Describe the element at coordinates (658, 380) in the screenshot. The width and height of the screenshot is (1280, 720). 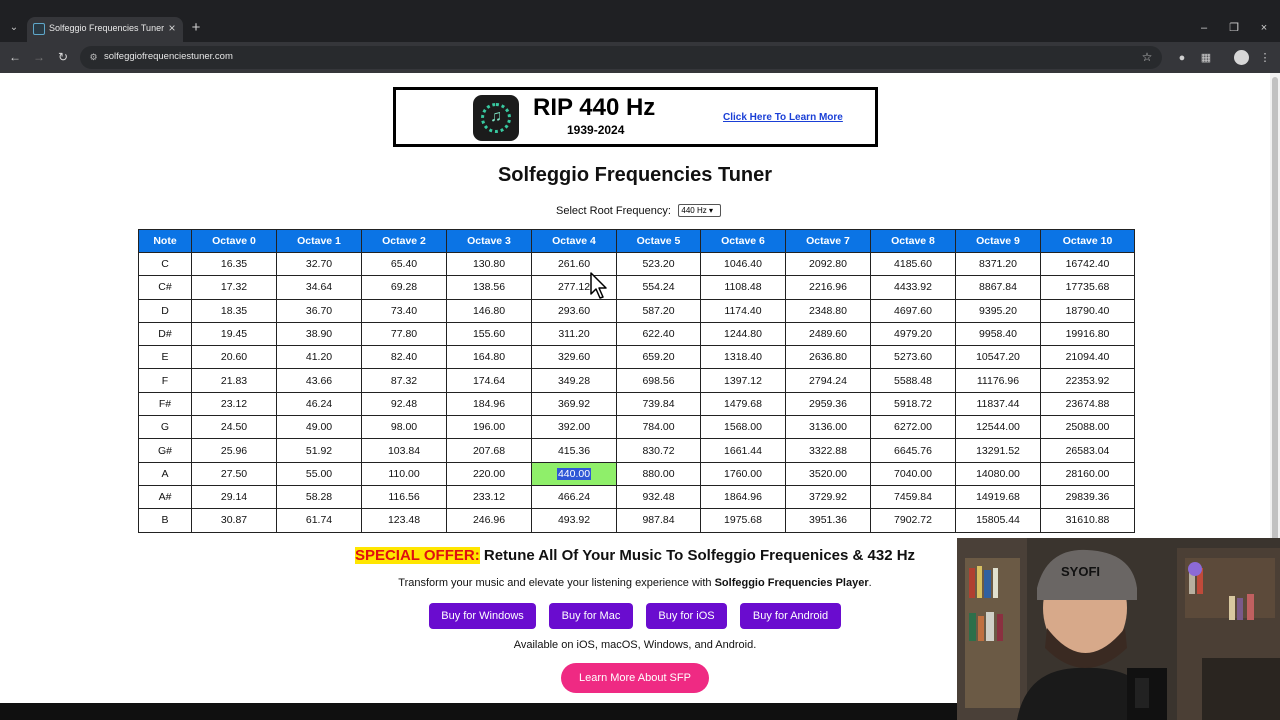
I see `frequency-cell: 698.56` at that location.